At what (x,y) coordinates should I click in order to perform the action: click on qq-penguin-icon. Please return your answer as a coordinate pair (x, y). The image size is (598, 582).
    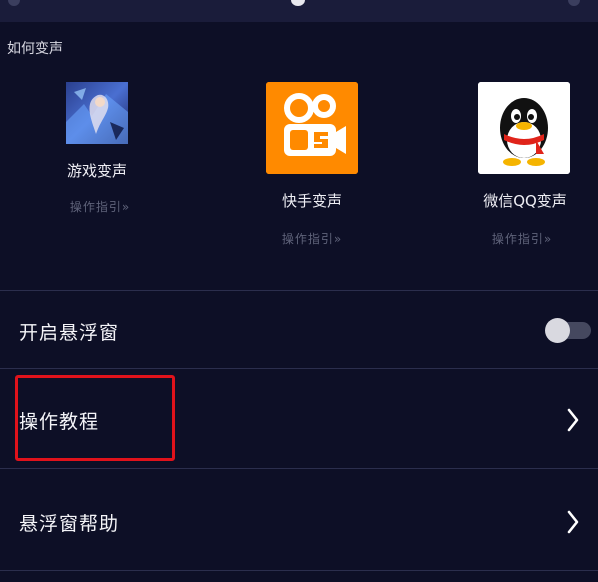
    Looking at the image, I should click on (524, 128).